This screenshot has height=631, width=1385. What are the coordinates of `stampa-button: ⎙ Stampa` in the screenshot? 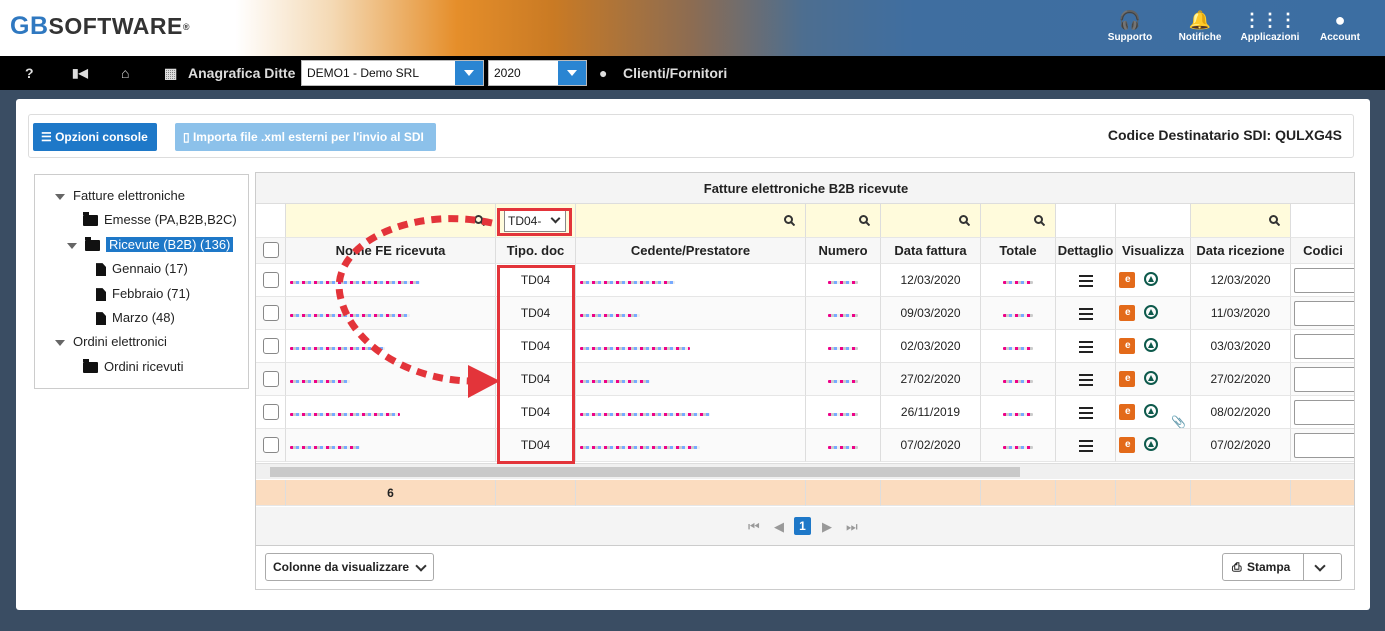 It's located at (1282, 567).